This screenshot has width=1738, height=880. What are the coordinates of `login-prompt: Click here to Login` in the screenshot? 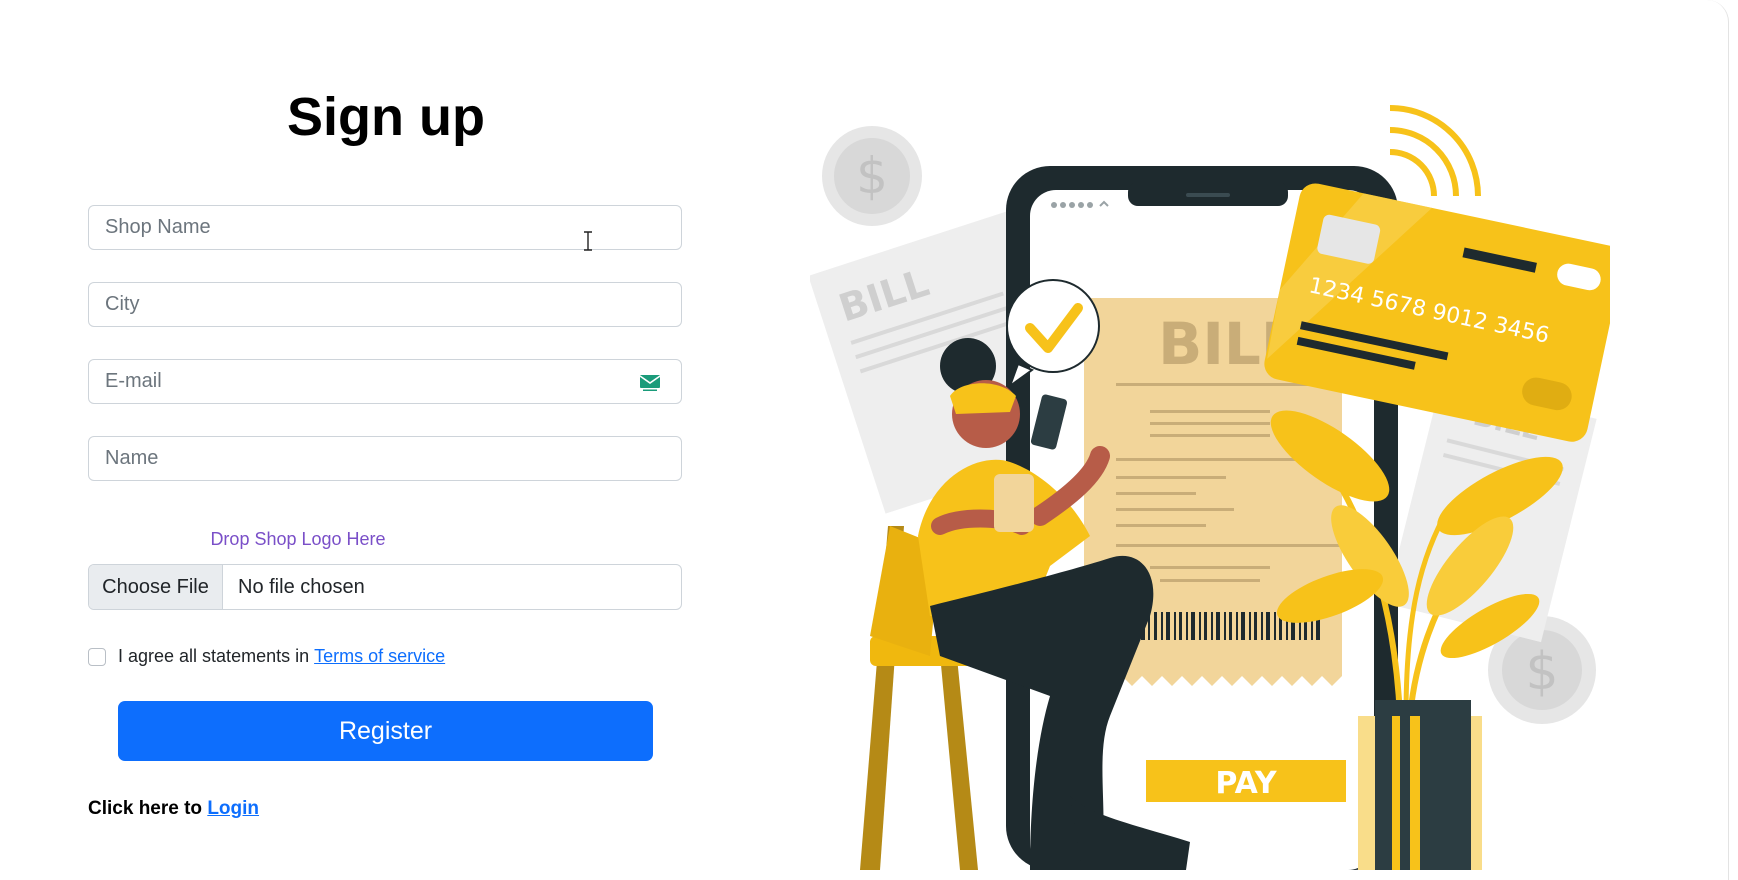 It's located at (173, 809).